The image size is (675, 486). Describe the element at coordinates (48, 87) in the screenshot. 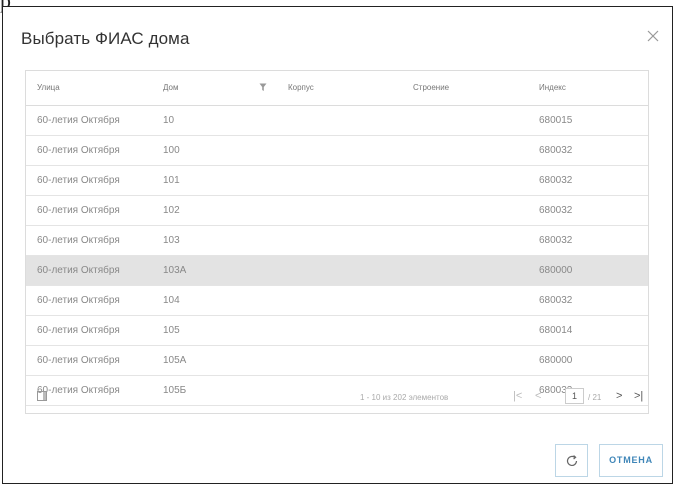

I see `column-header-street: Улица` at that location.